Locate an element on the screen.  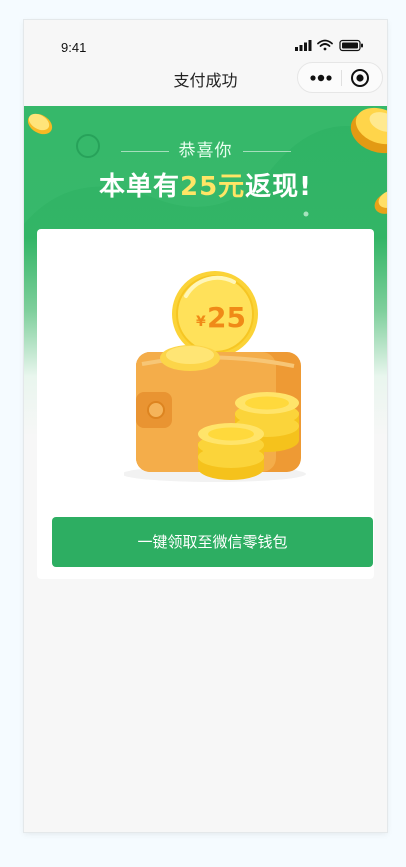
status-icons is located at coordinates (329, 45).